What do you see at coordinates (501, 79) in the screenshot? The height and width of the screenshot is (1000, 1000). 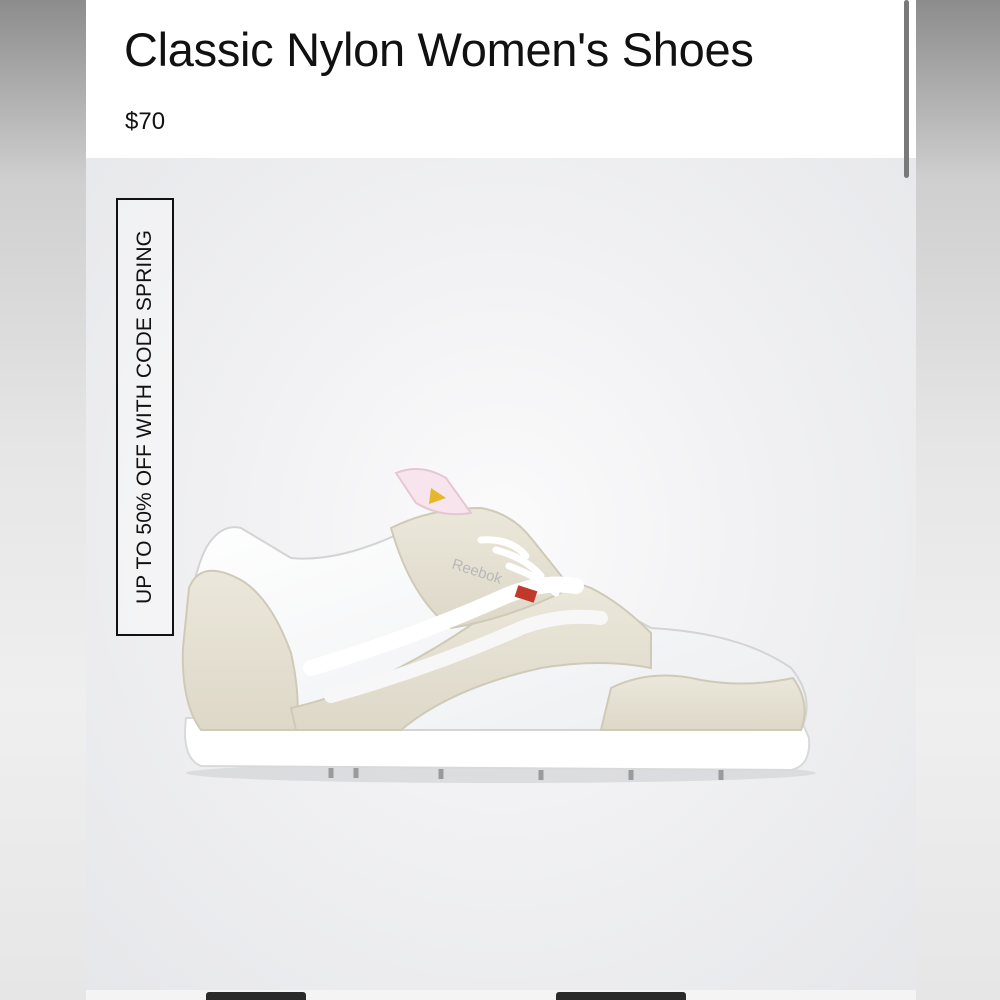 I see `product-header: Classic Nylon Women's Shoes $70` at bounding box center [501, 79].